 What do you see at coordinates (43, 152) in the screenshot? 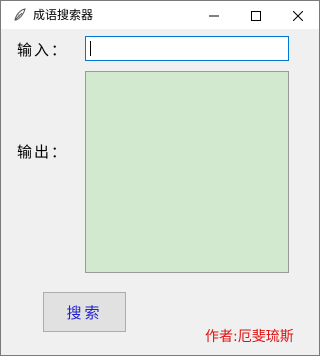
I see `output-label: 输出：` at bounding box center [43, 152].